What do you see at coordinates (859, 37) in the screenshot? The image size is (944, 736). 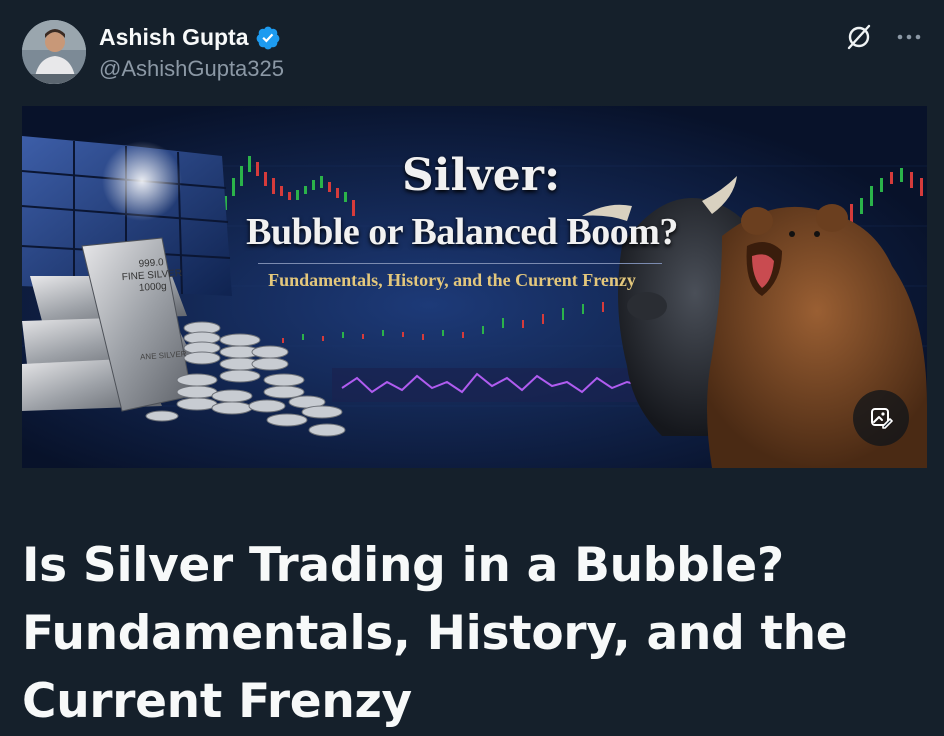 I see `grok-icon` at bounding box center [859, 37].